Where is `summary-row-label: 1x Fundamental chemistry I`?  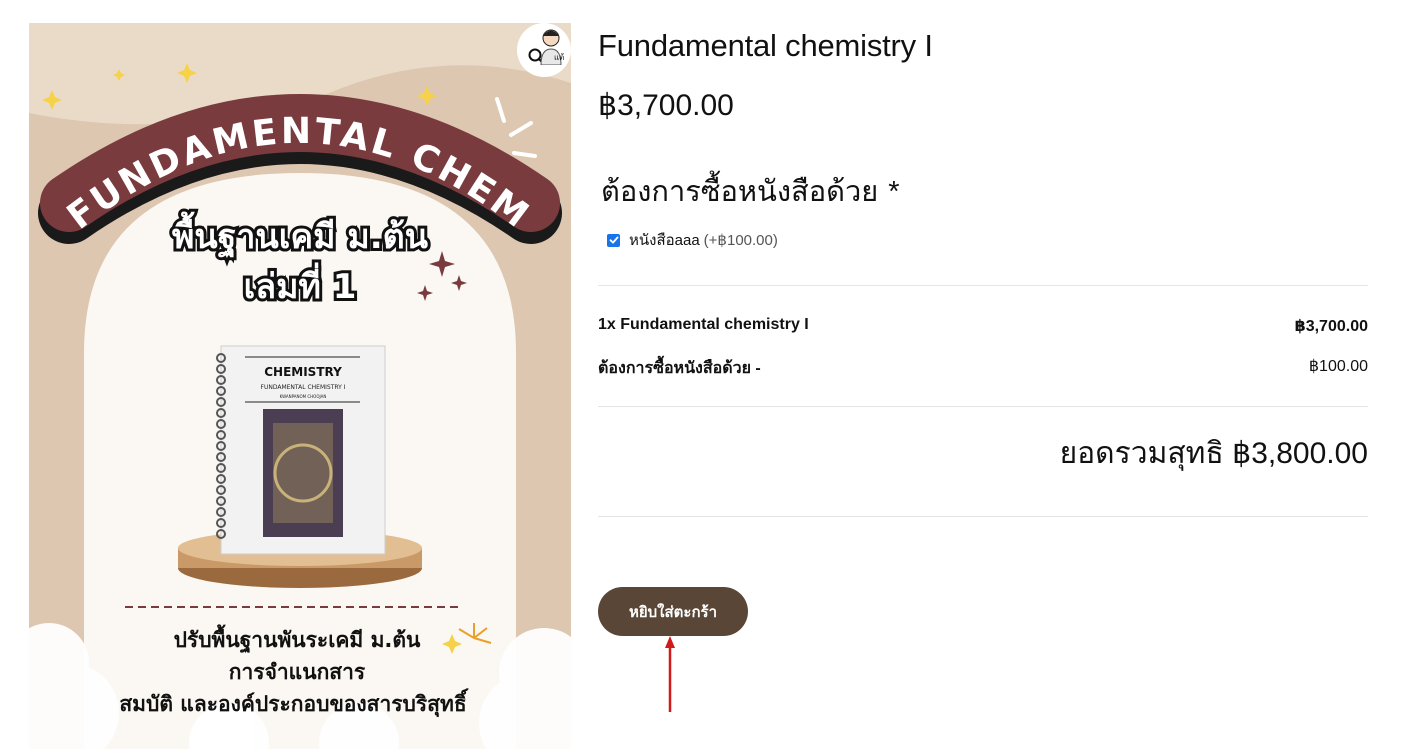 summary-row-label: 1x Fundamental chemistry I is located at coordinates (703, 324).